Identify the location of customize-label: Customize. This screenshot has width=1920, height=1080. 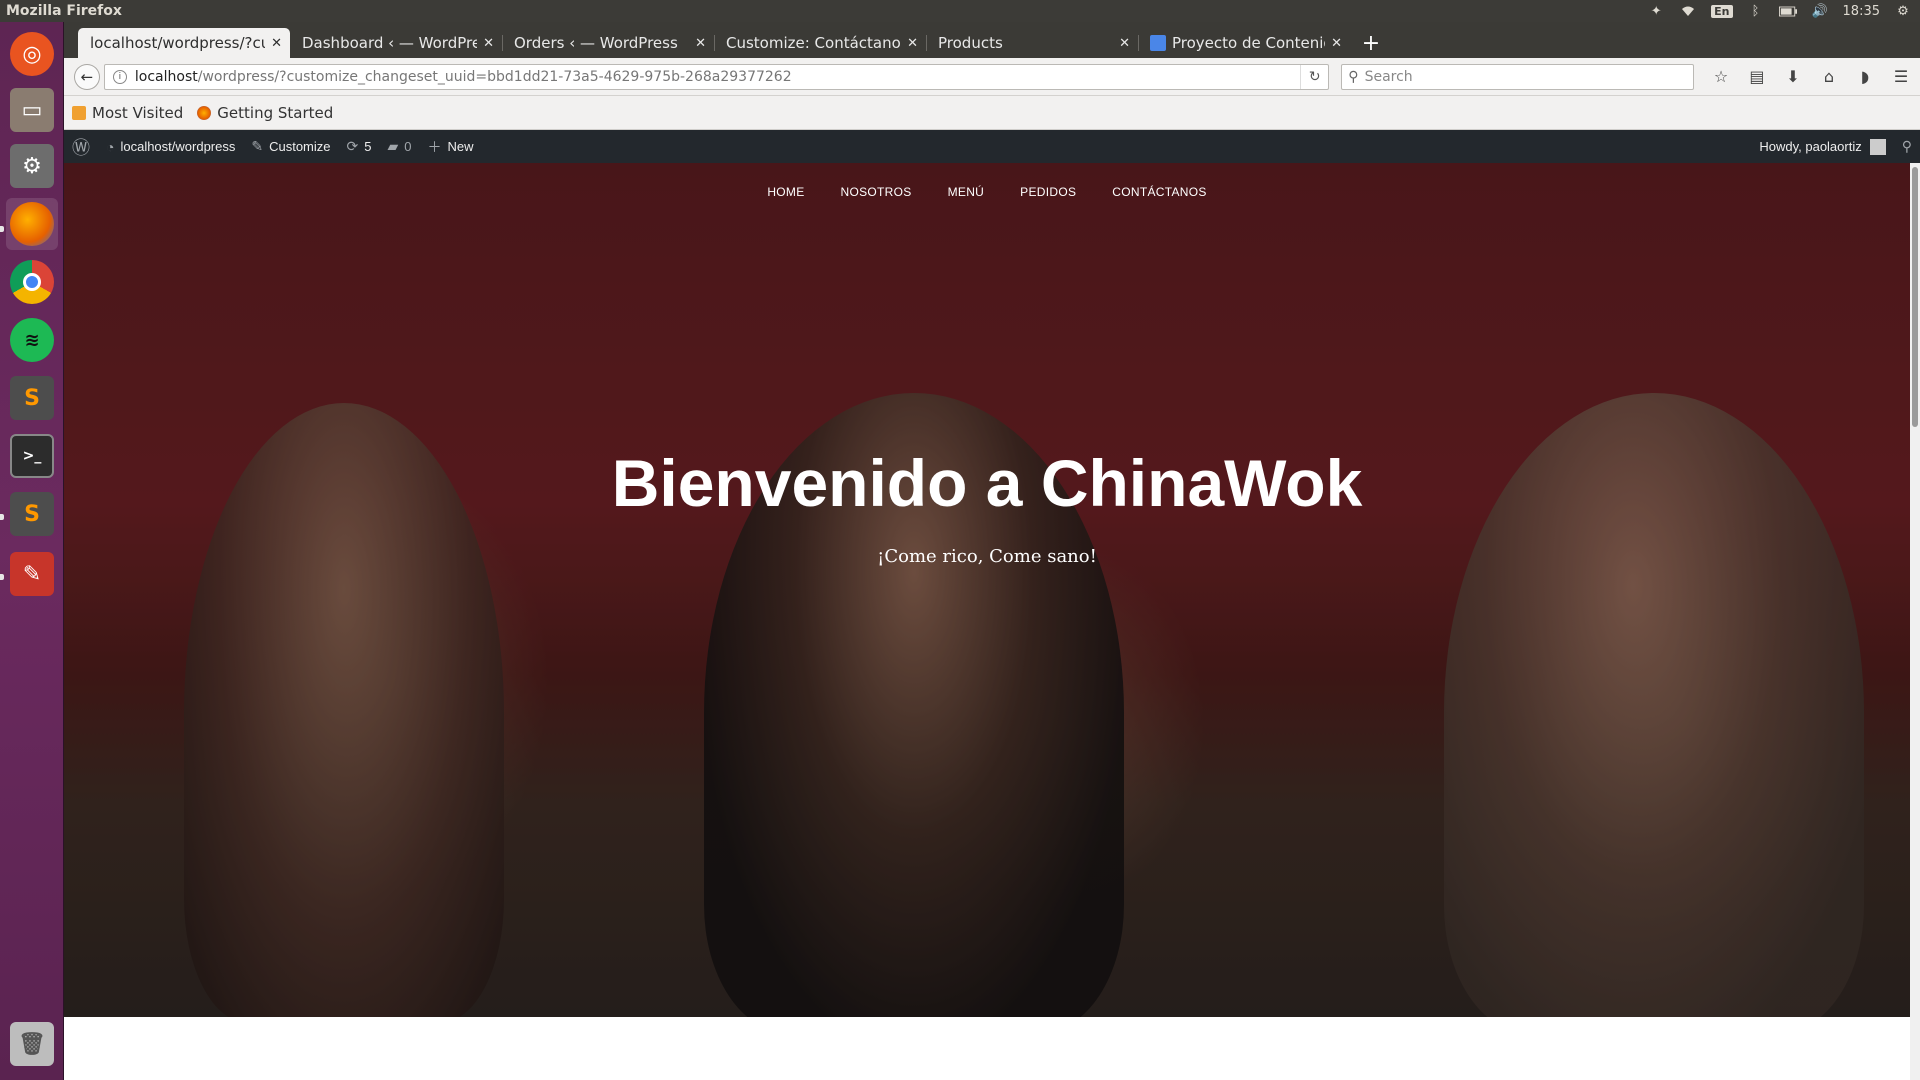
(300, 146).